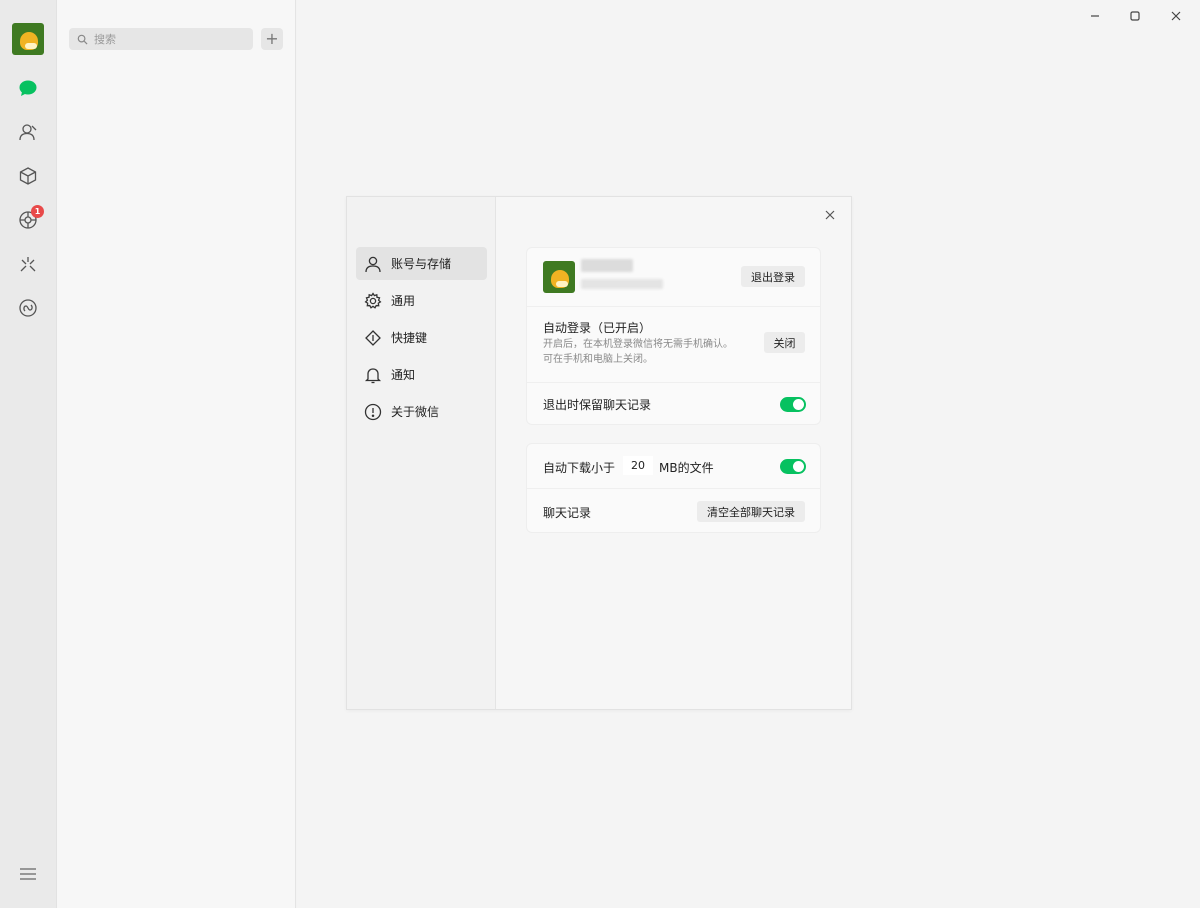 The image size is (1200, 908). Describe the element at coordinates (28, 39) in the screenshot. I see `user-avatar` at that location.